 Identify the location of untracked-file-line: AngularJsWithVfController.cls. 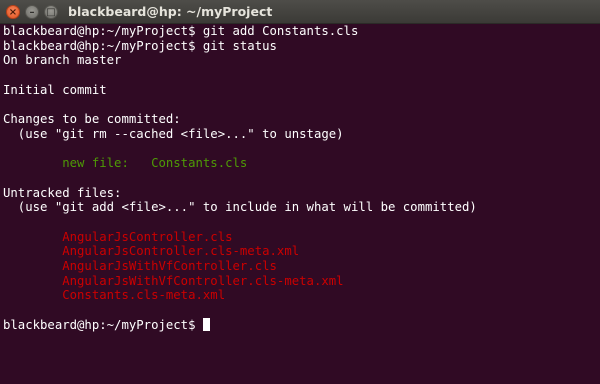
(140, 266).